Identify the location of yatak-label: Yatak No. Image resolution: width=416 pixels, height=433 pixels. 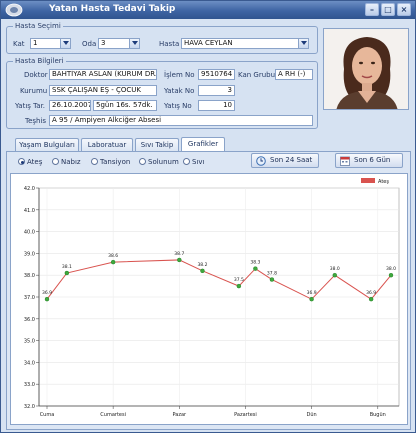
(179, 91).